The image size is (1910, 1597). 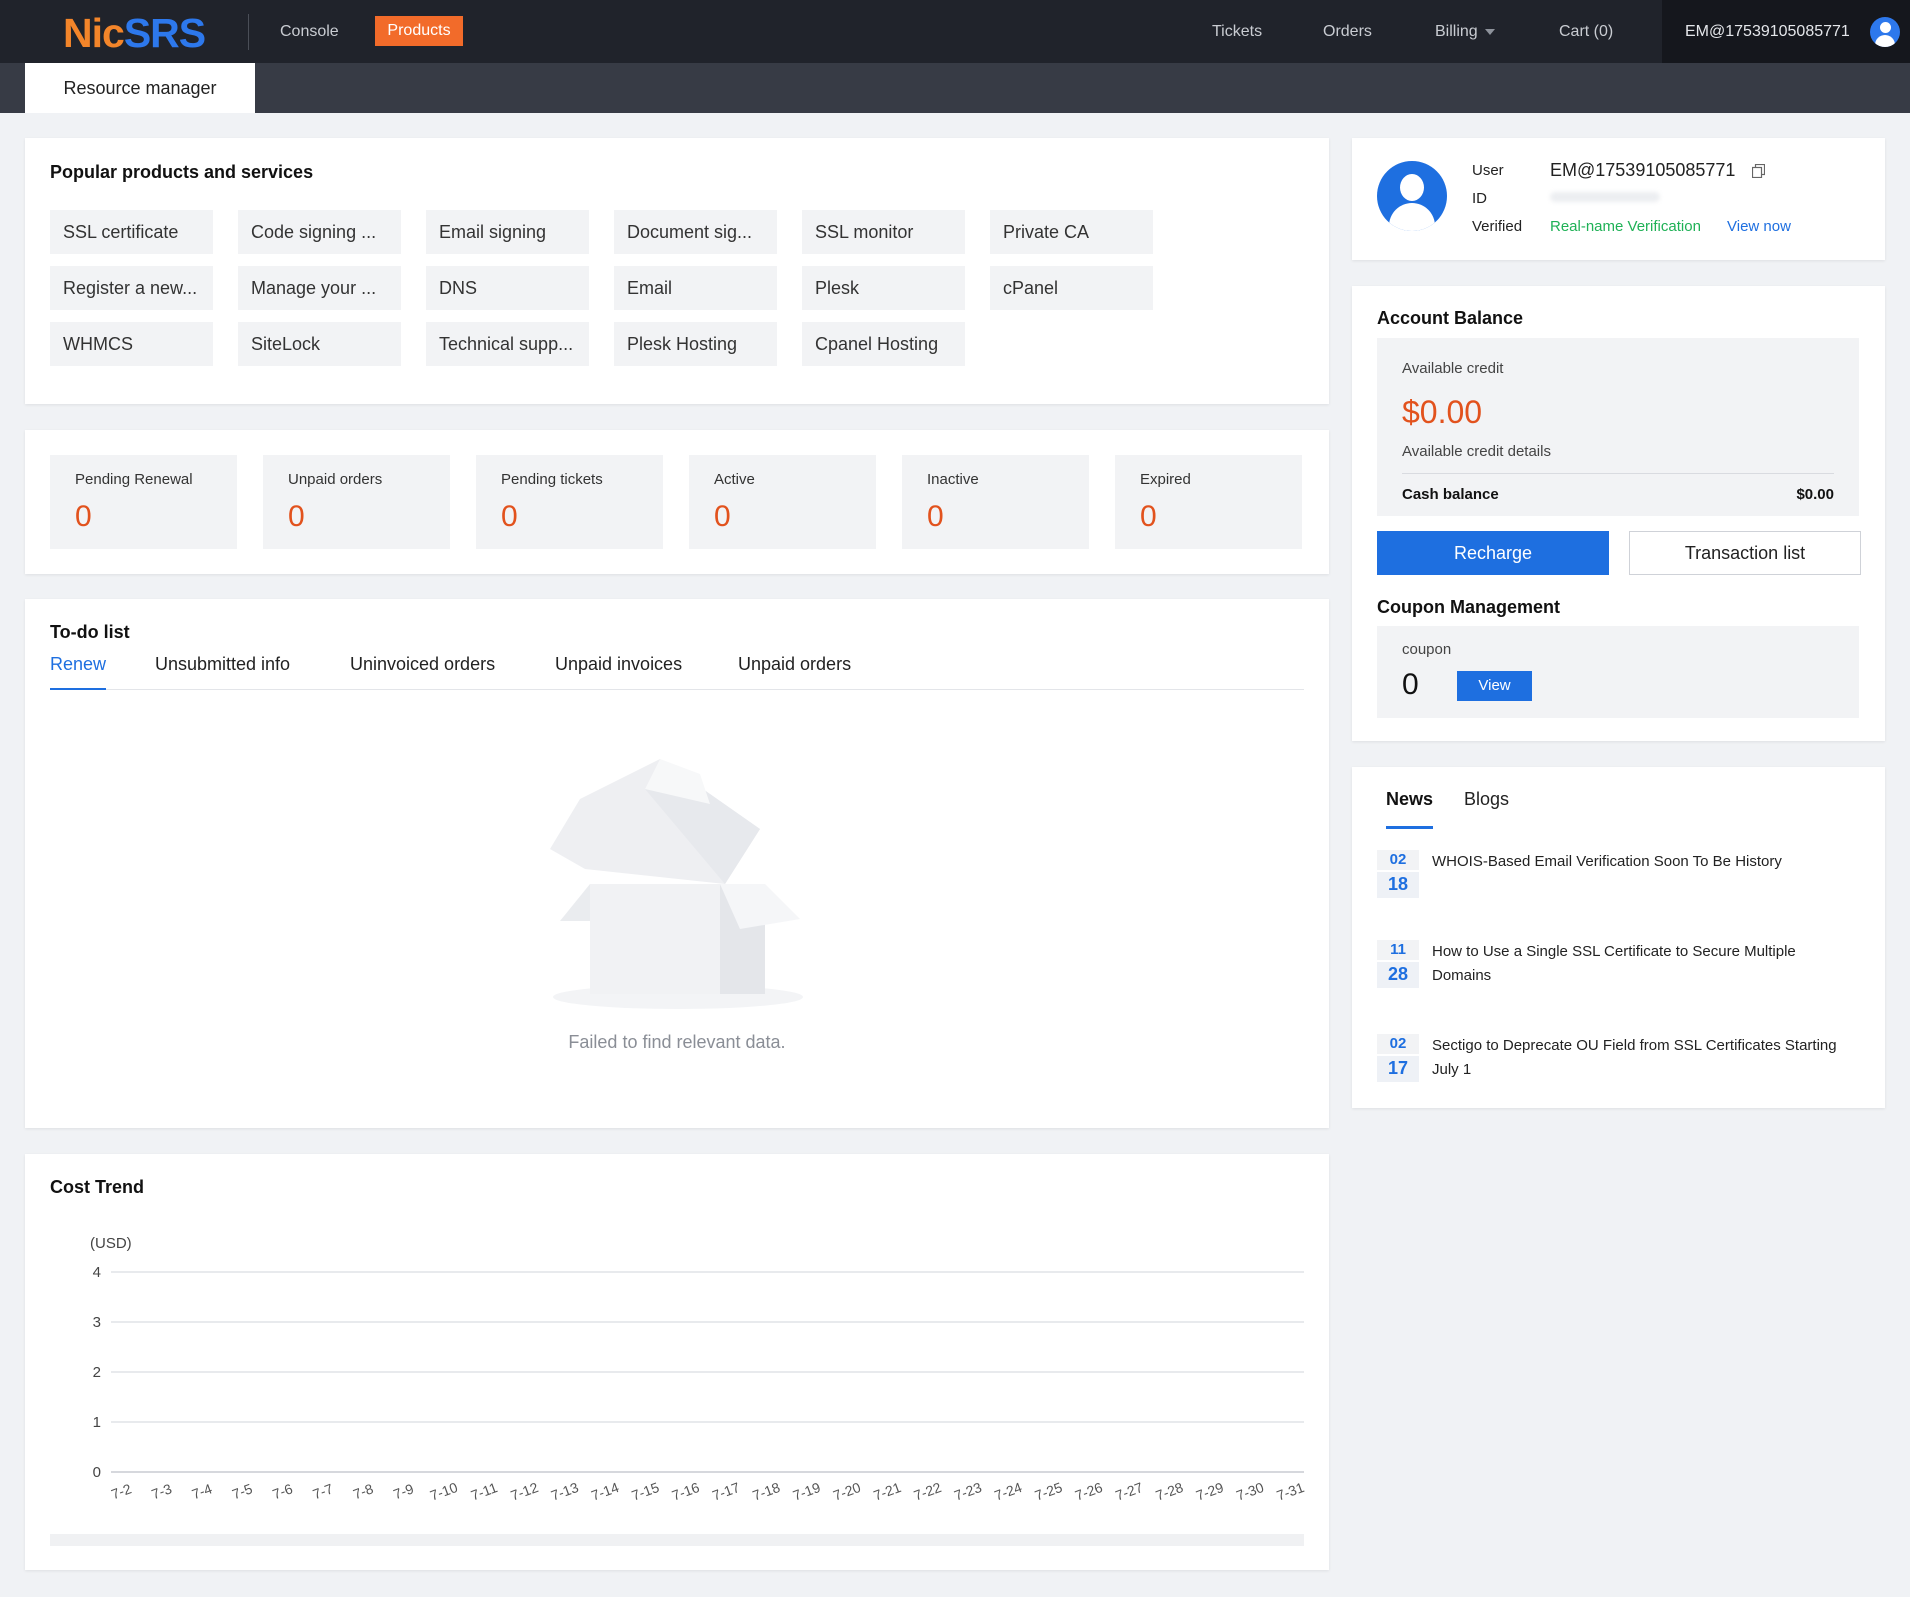 I want to click on nav-cart: Cart (0), so click(x=1586, y=31).